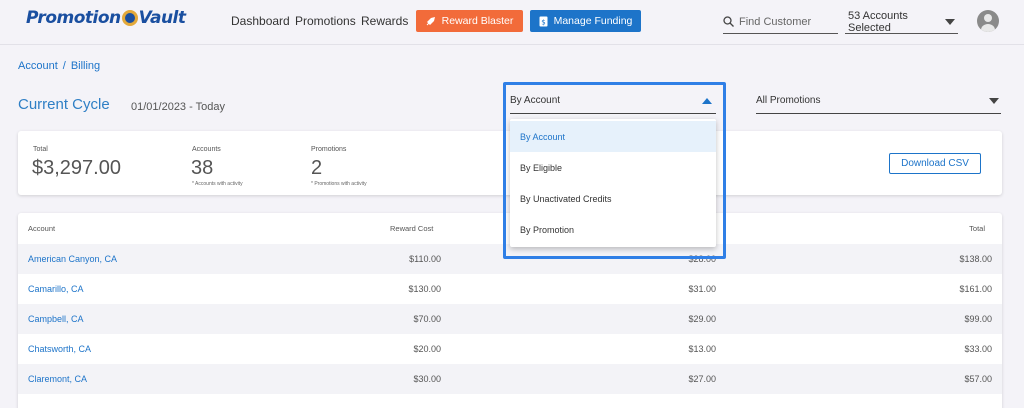 Image resolution: width=1024 pixels, height=408 pixels. What do you see at coordinates (593, 21) in the screenshot?
I see `manage-funding-label: Manage Funding` at bounding box center [593, 21].